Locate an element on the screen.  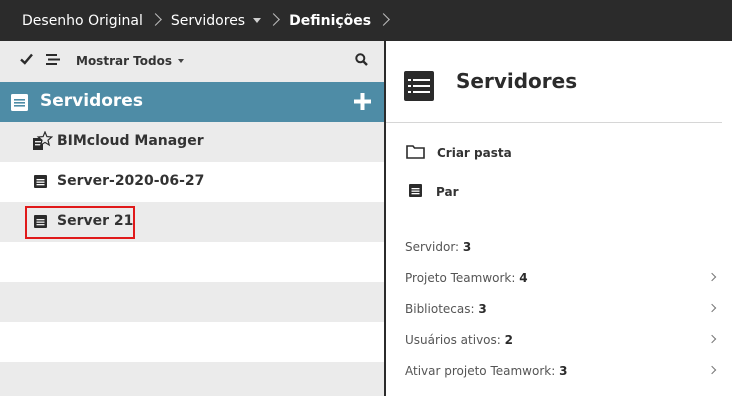
stat-active-users: Usuários ativos: 2 is located at coordinates (561, 340).